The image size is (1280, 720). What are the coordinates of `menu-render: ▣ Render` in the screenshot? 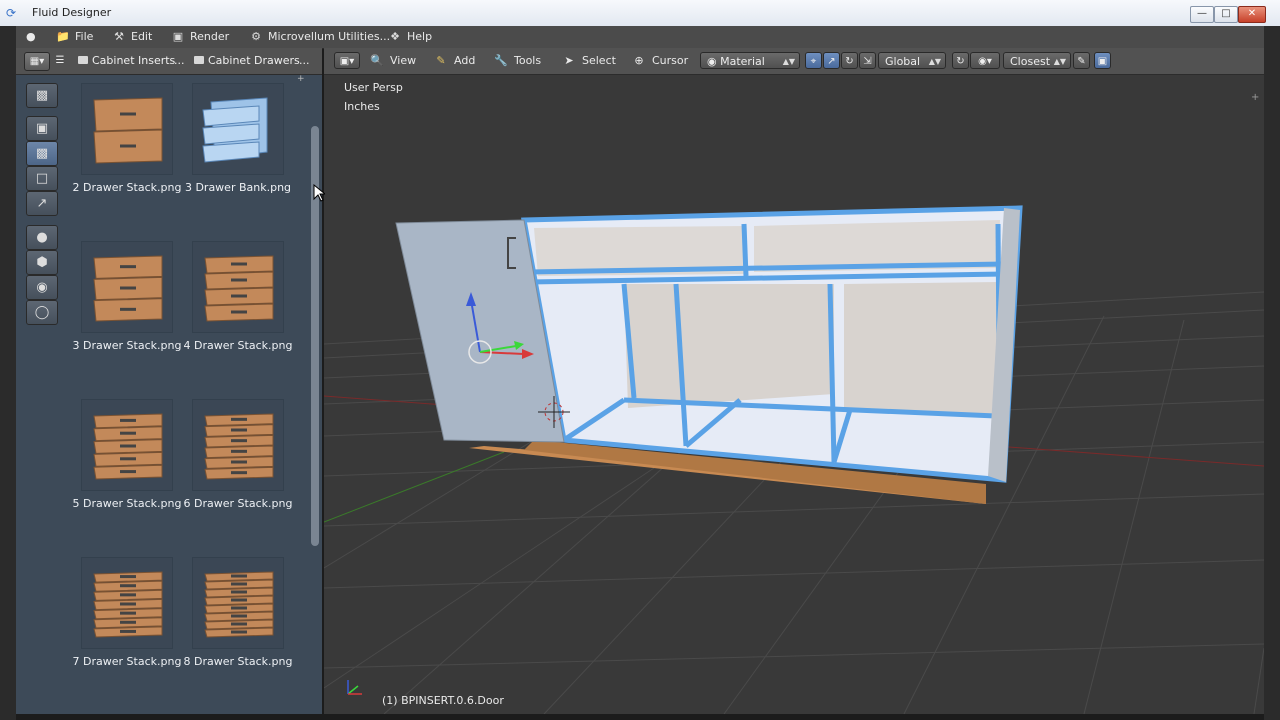 It's located at (200, 38).